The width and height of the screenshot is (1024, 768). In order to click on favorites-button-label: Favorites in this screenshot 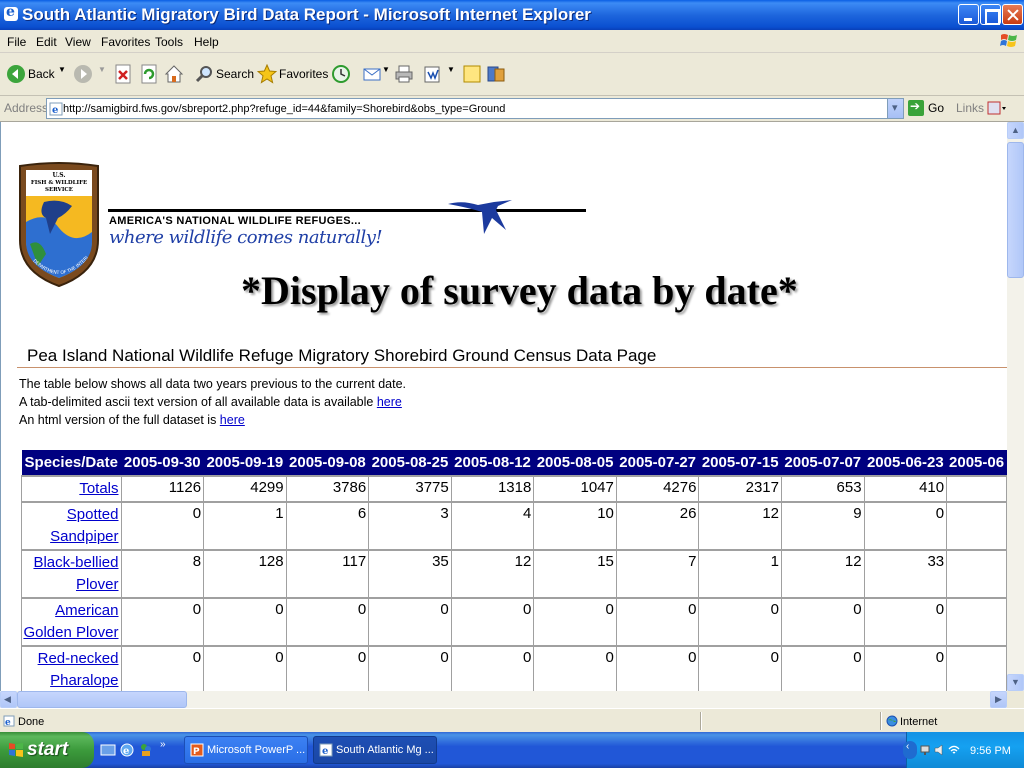, I will do `click(303, 74)`.